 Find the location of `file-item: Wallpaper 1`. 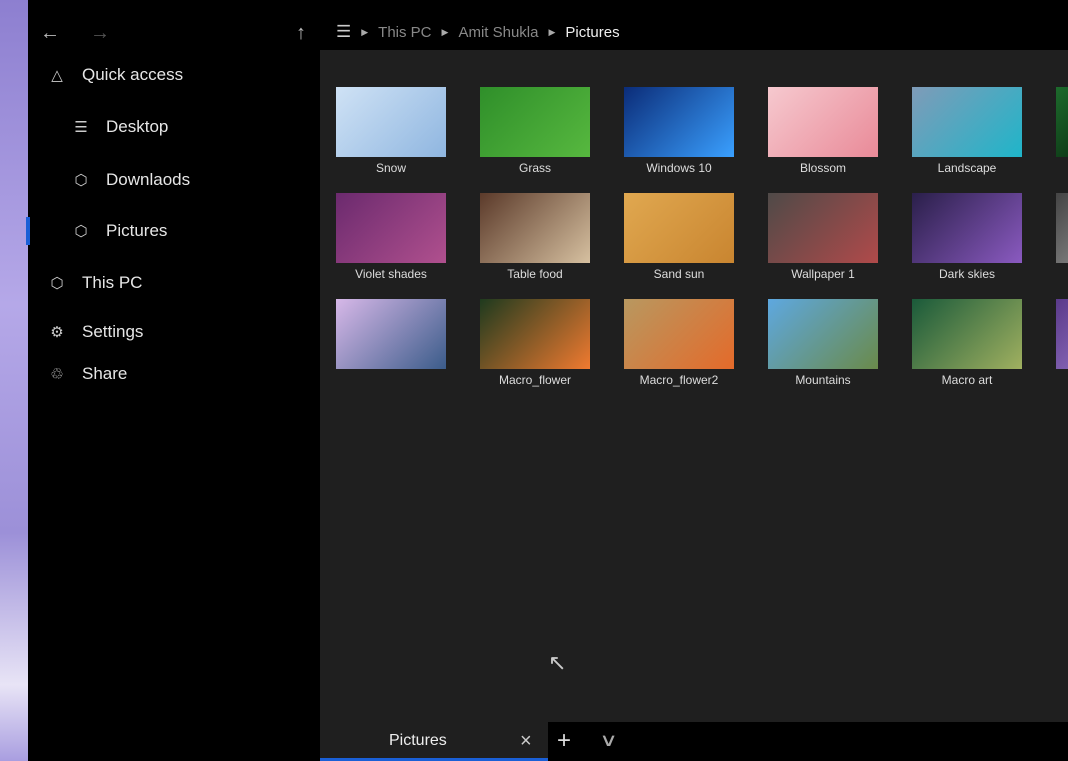

file-item: Wallpaper 1 is located at coordinates (823, 237).